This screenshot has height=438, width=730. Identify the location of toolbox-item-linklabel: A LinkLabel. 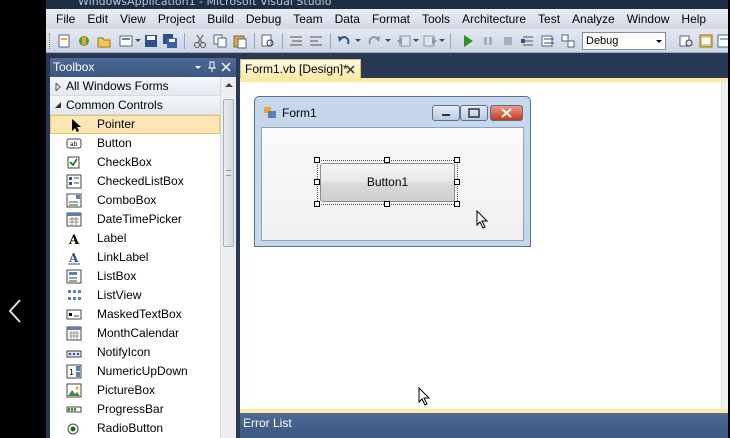
(135, 257).